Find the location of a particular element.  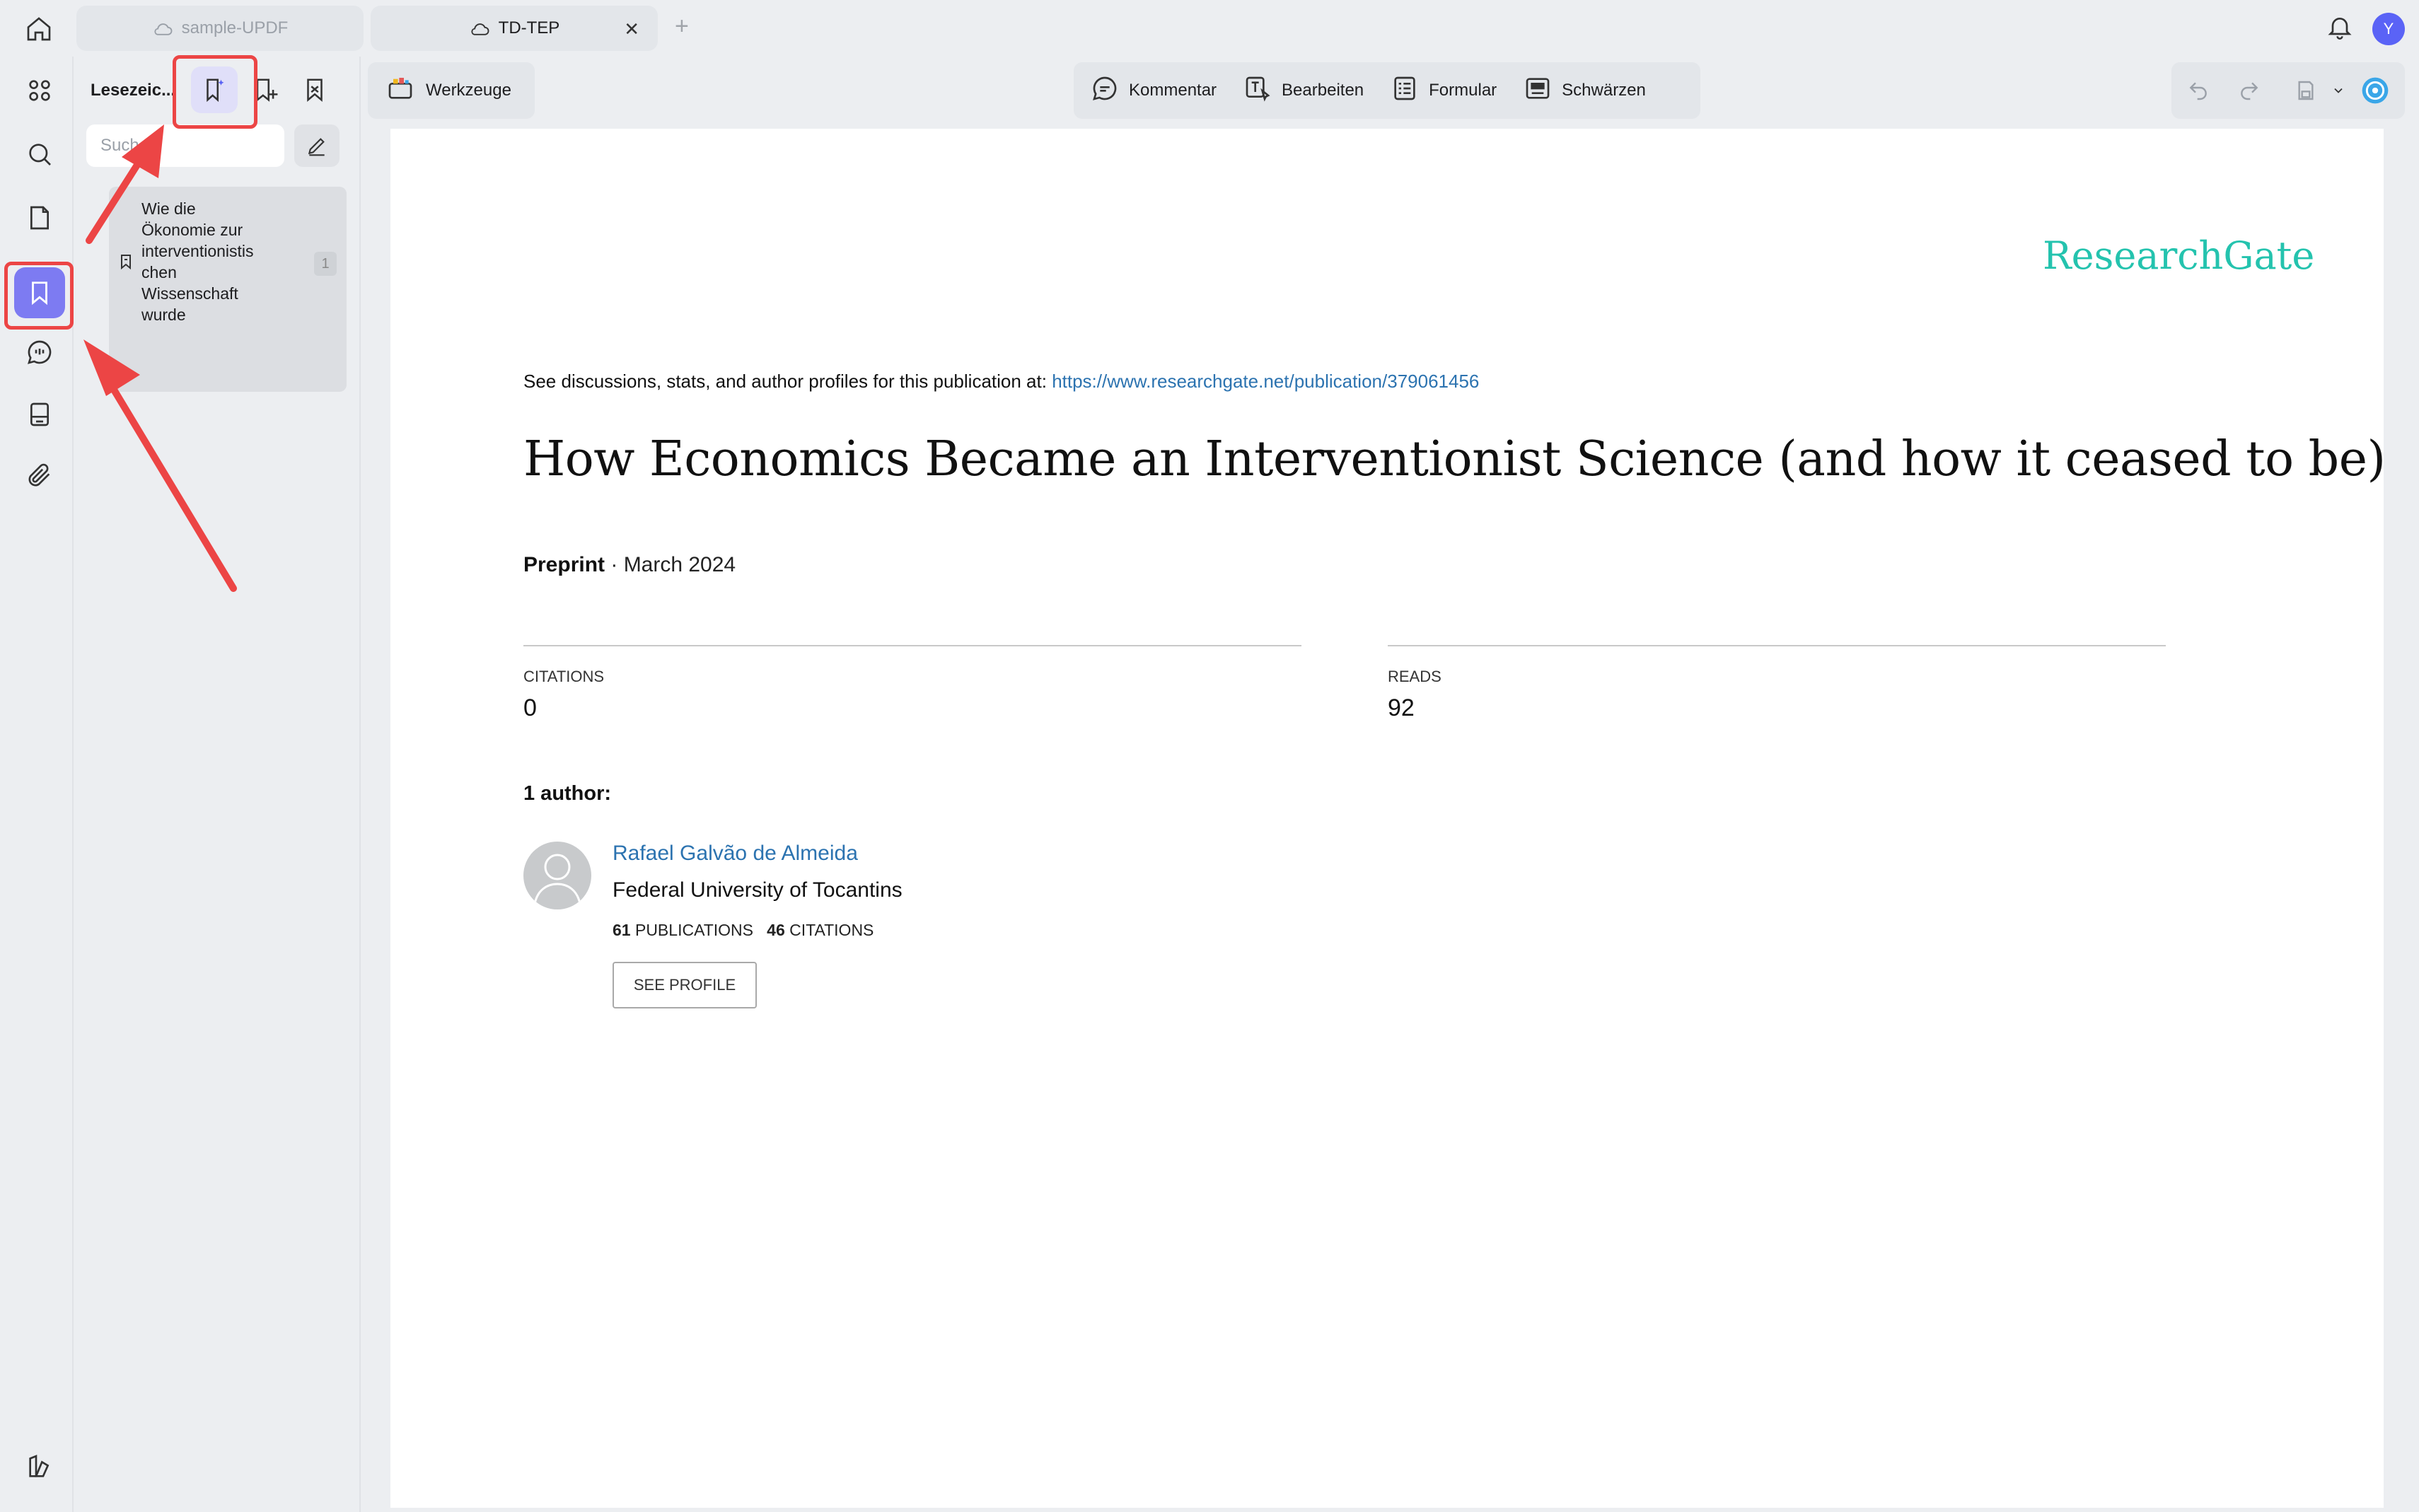

undo-icon is located at coordinates (2198, 90).